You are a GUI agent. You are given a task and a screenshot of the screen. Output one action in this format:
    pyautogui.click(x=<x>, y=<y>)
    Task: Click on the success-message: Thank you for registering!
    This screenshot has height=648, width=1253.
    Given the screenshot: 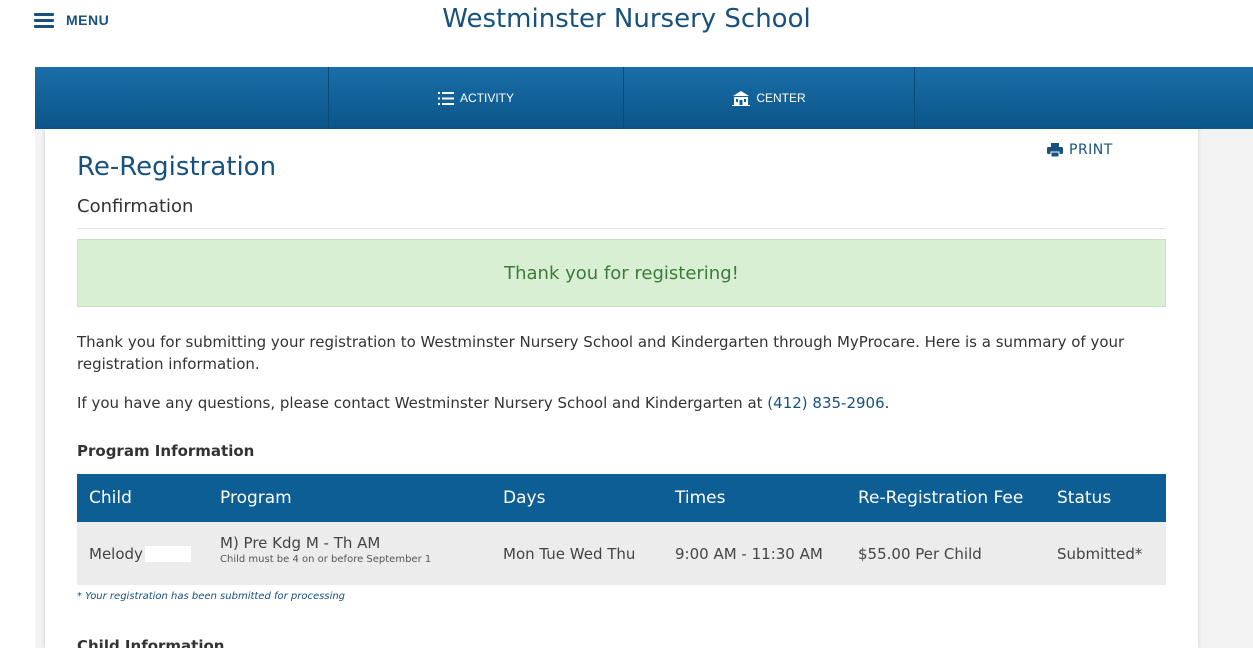 What is the action you would take?
    pyautogui.click(x=621, y=273)
    